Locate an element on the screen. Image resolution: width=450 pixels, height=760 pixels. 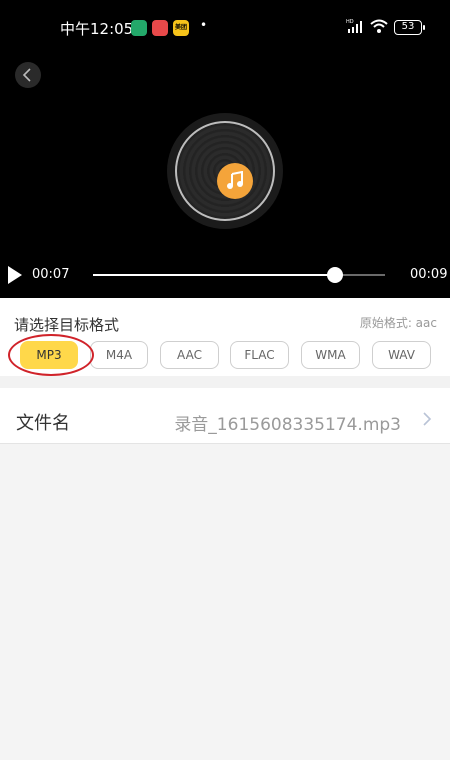
back-button is located at coordinates (28, 75).